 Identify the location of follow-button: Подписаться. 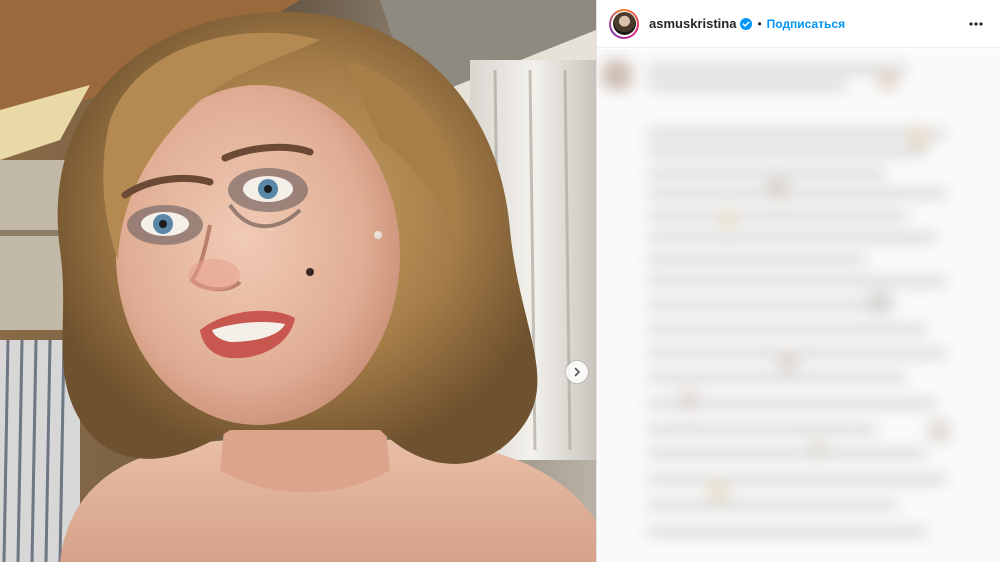
(806, 24).